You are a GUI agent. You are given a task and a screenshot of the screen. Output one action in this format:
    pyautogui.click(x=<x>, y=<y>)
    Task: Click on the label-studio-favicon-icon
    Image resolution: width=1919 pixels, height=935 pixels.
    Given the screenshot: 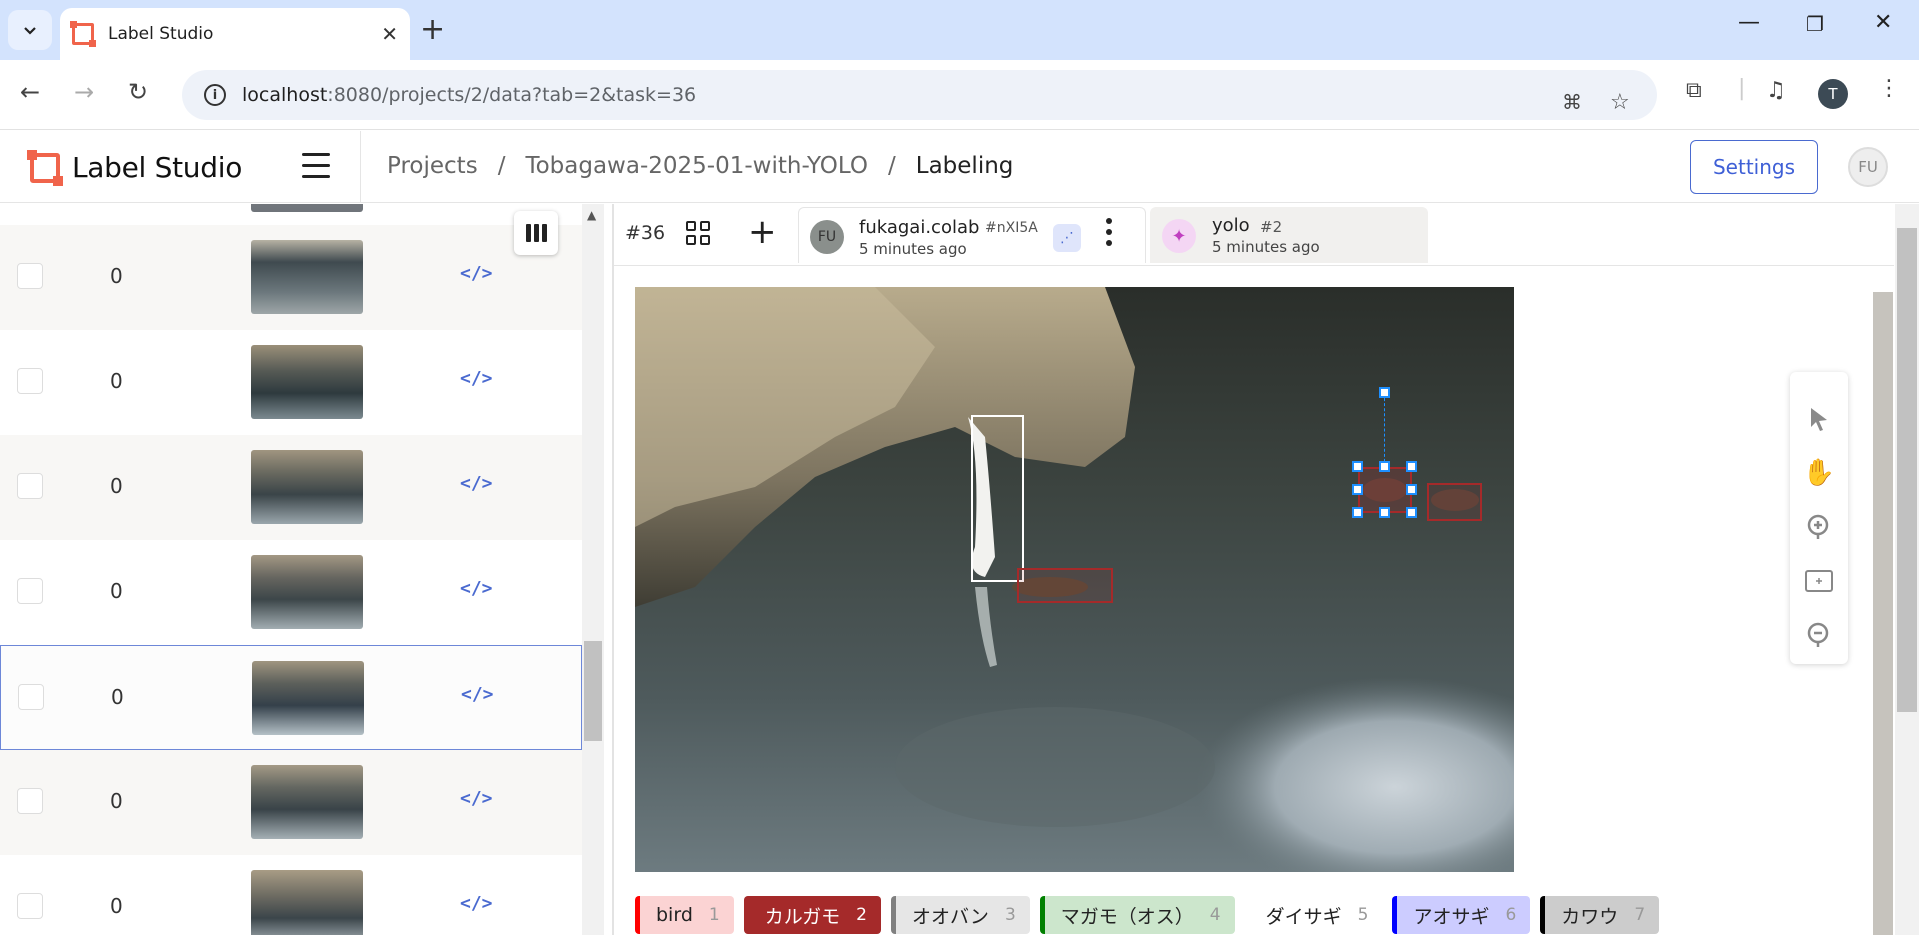 What is the action you would take?
    pyautogui.click(x=83, y=34)
    